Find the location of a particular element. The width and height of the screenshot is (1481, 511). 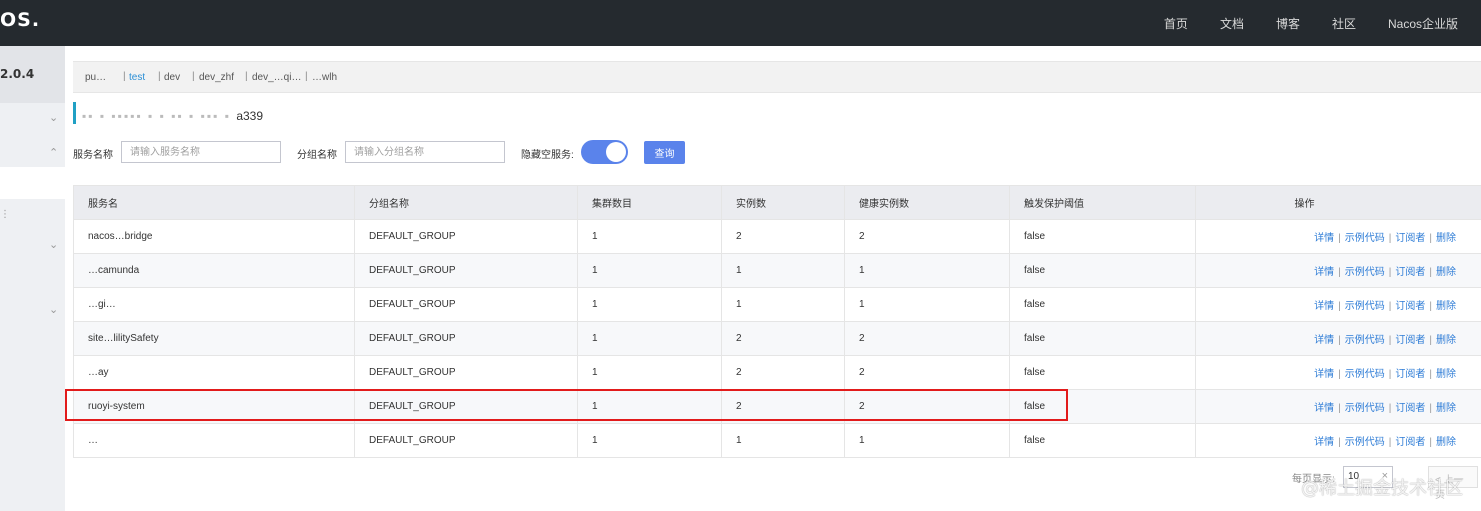

namespace-item-dev: dev is located at coordinates (172, 77).